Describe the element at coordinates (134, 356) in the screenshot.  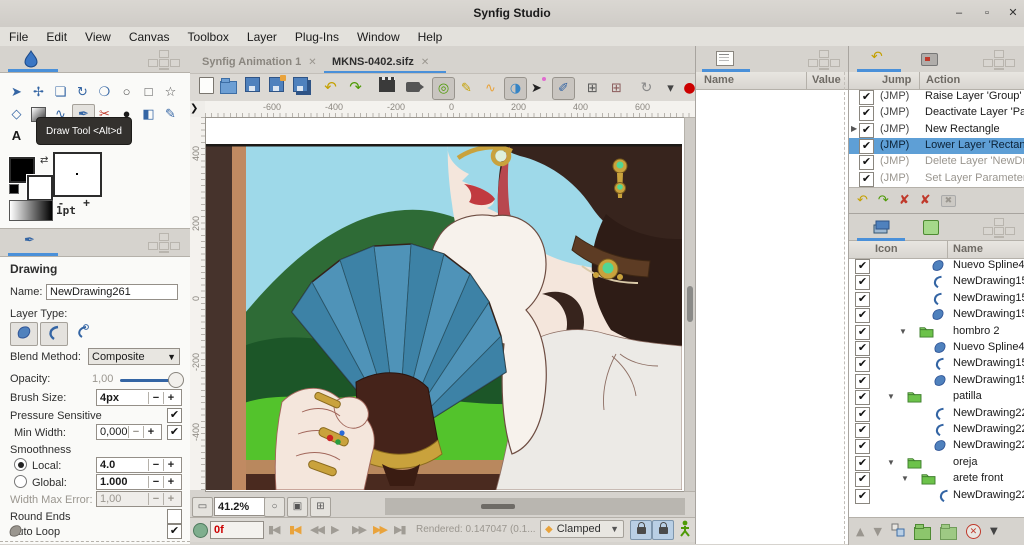
I see `blend-method-dropdown: Composite ▼` at that location.